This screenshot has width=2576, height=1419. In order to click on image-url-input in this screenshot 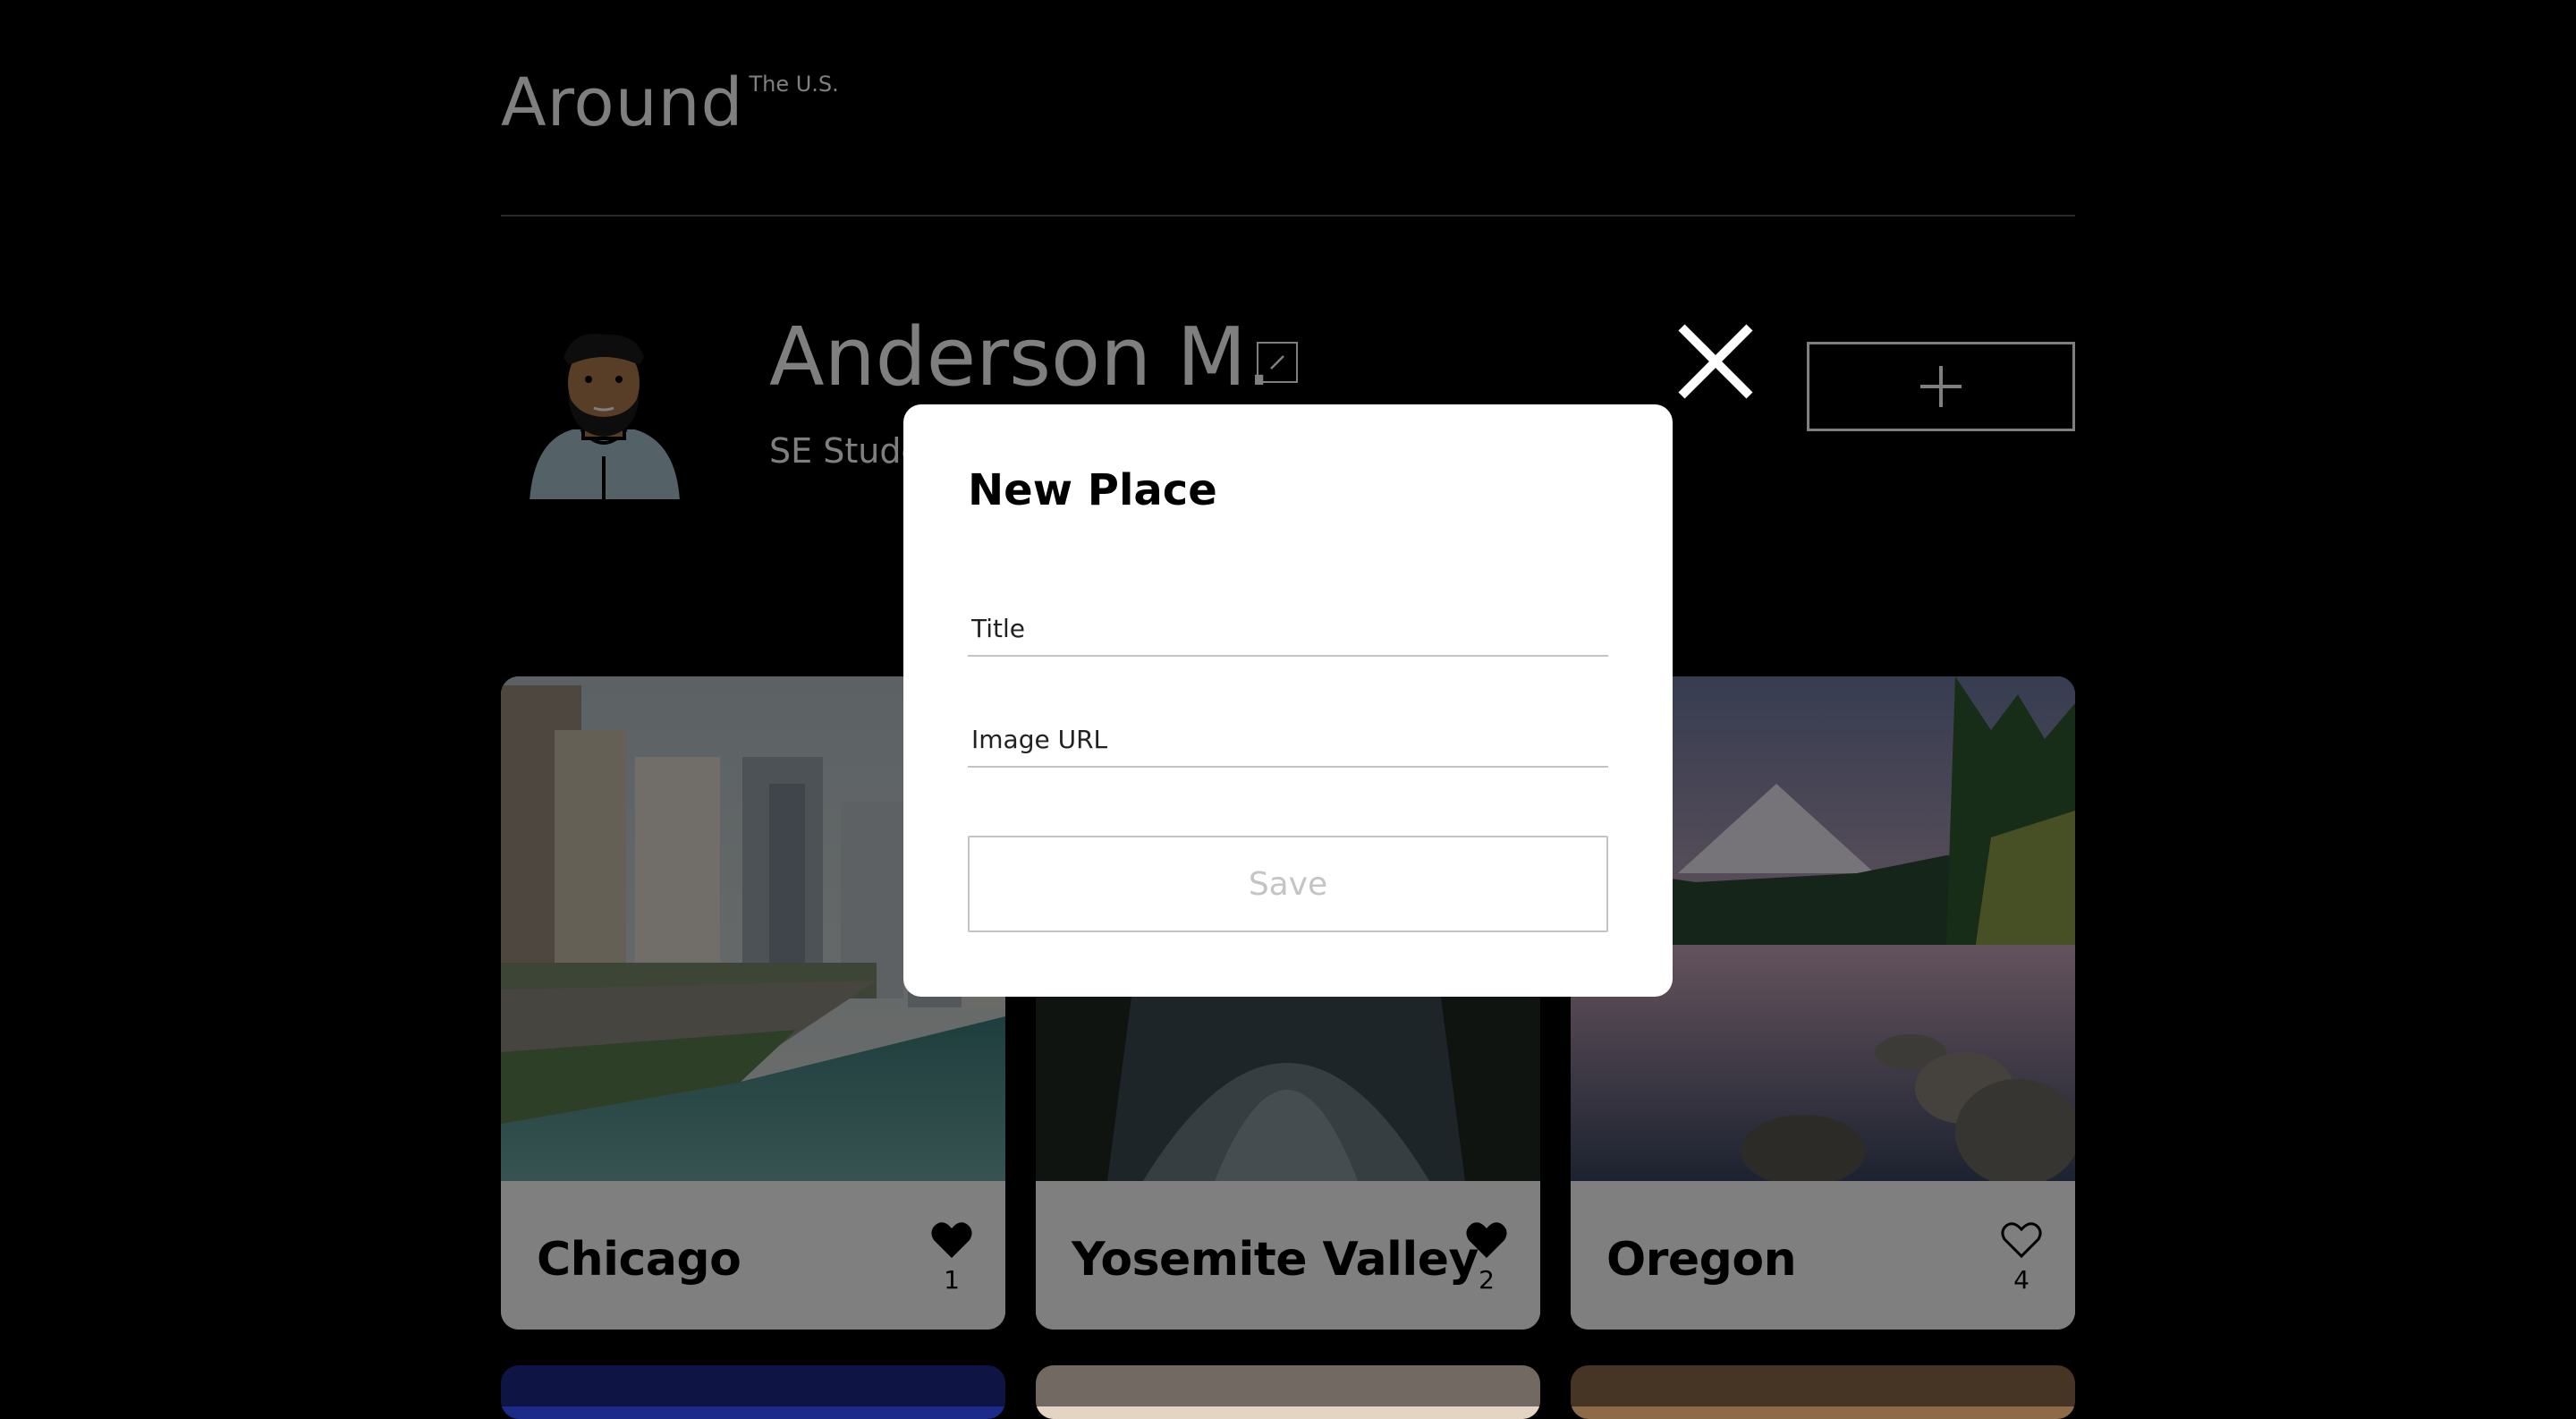, I will do `click(1288, 740)`.